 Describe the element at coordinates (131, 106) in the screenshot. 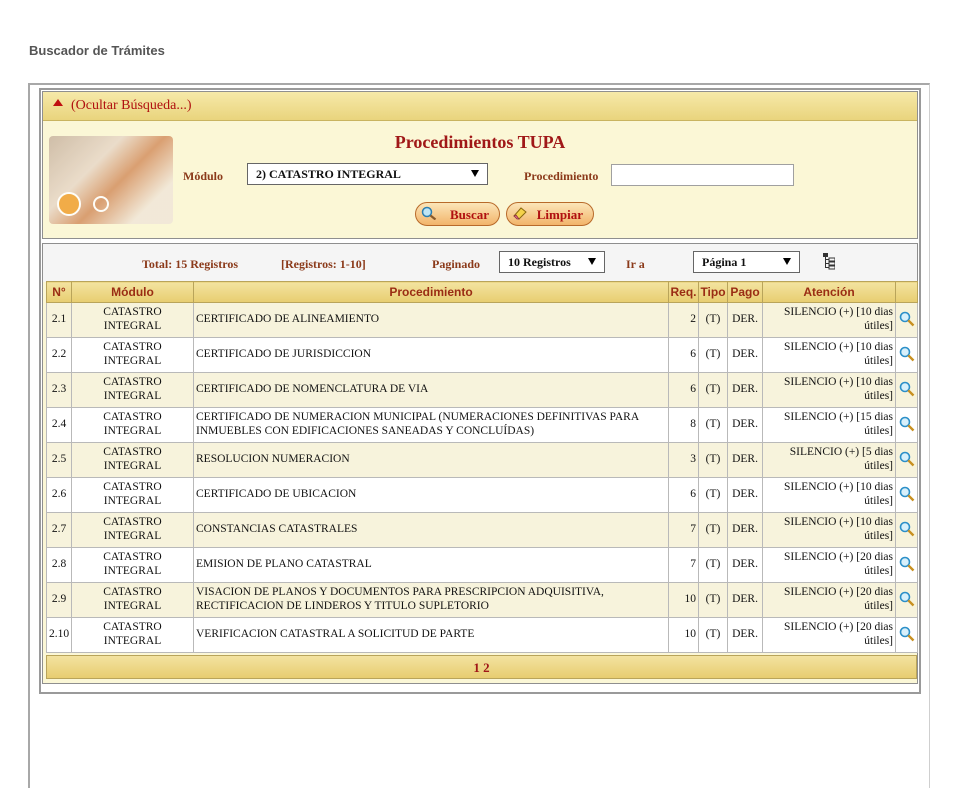

I see `toggle-search-link: (Ocultar Búsqueda...)` at that location.